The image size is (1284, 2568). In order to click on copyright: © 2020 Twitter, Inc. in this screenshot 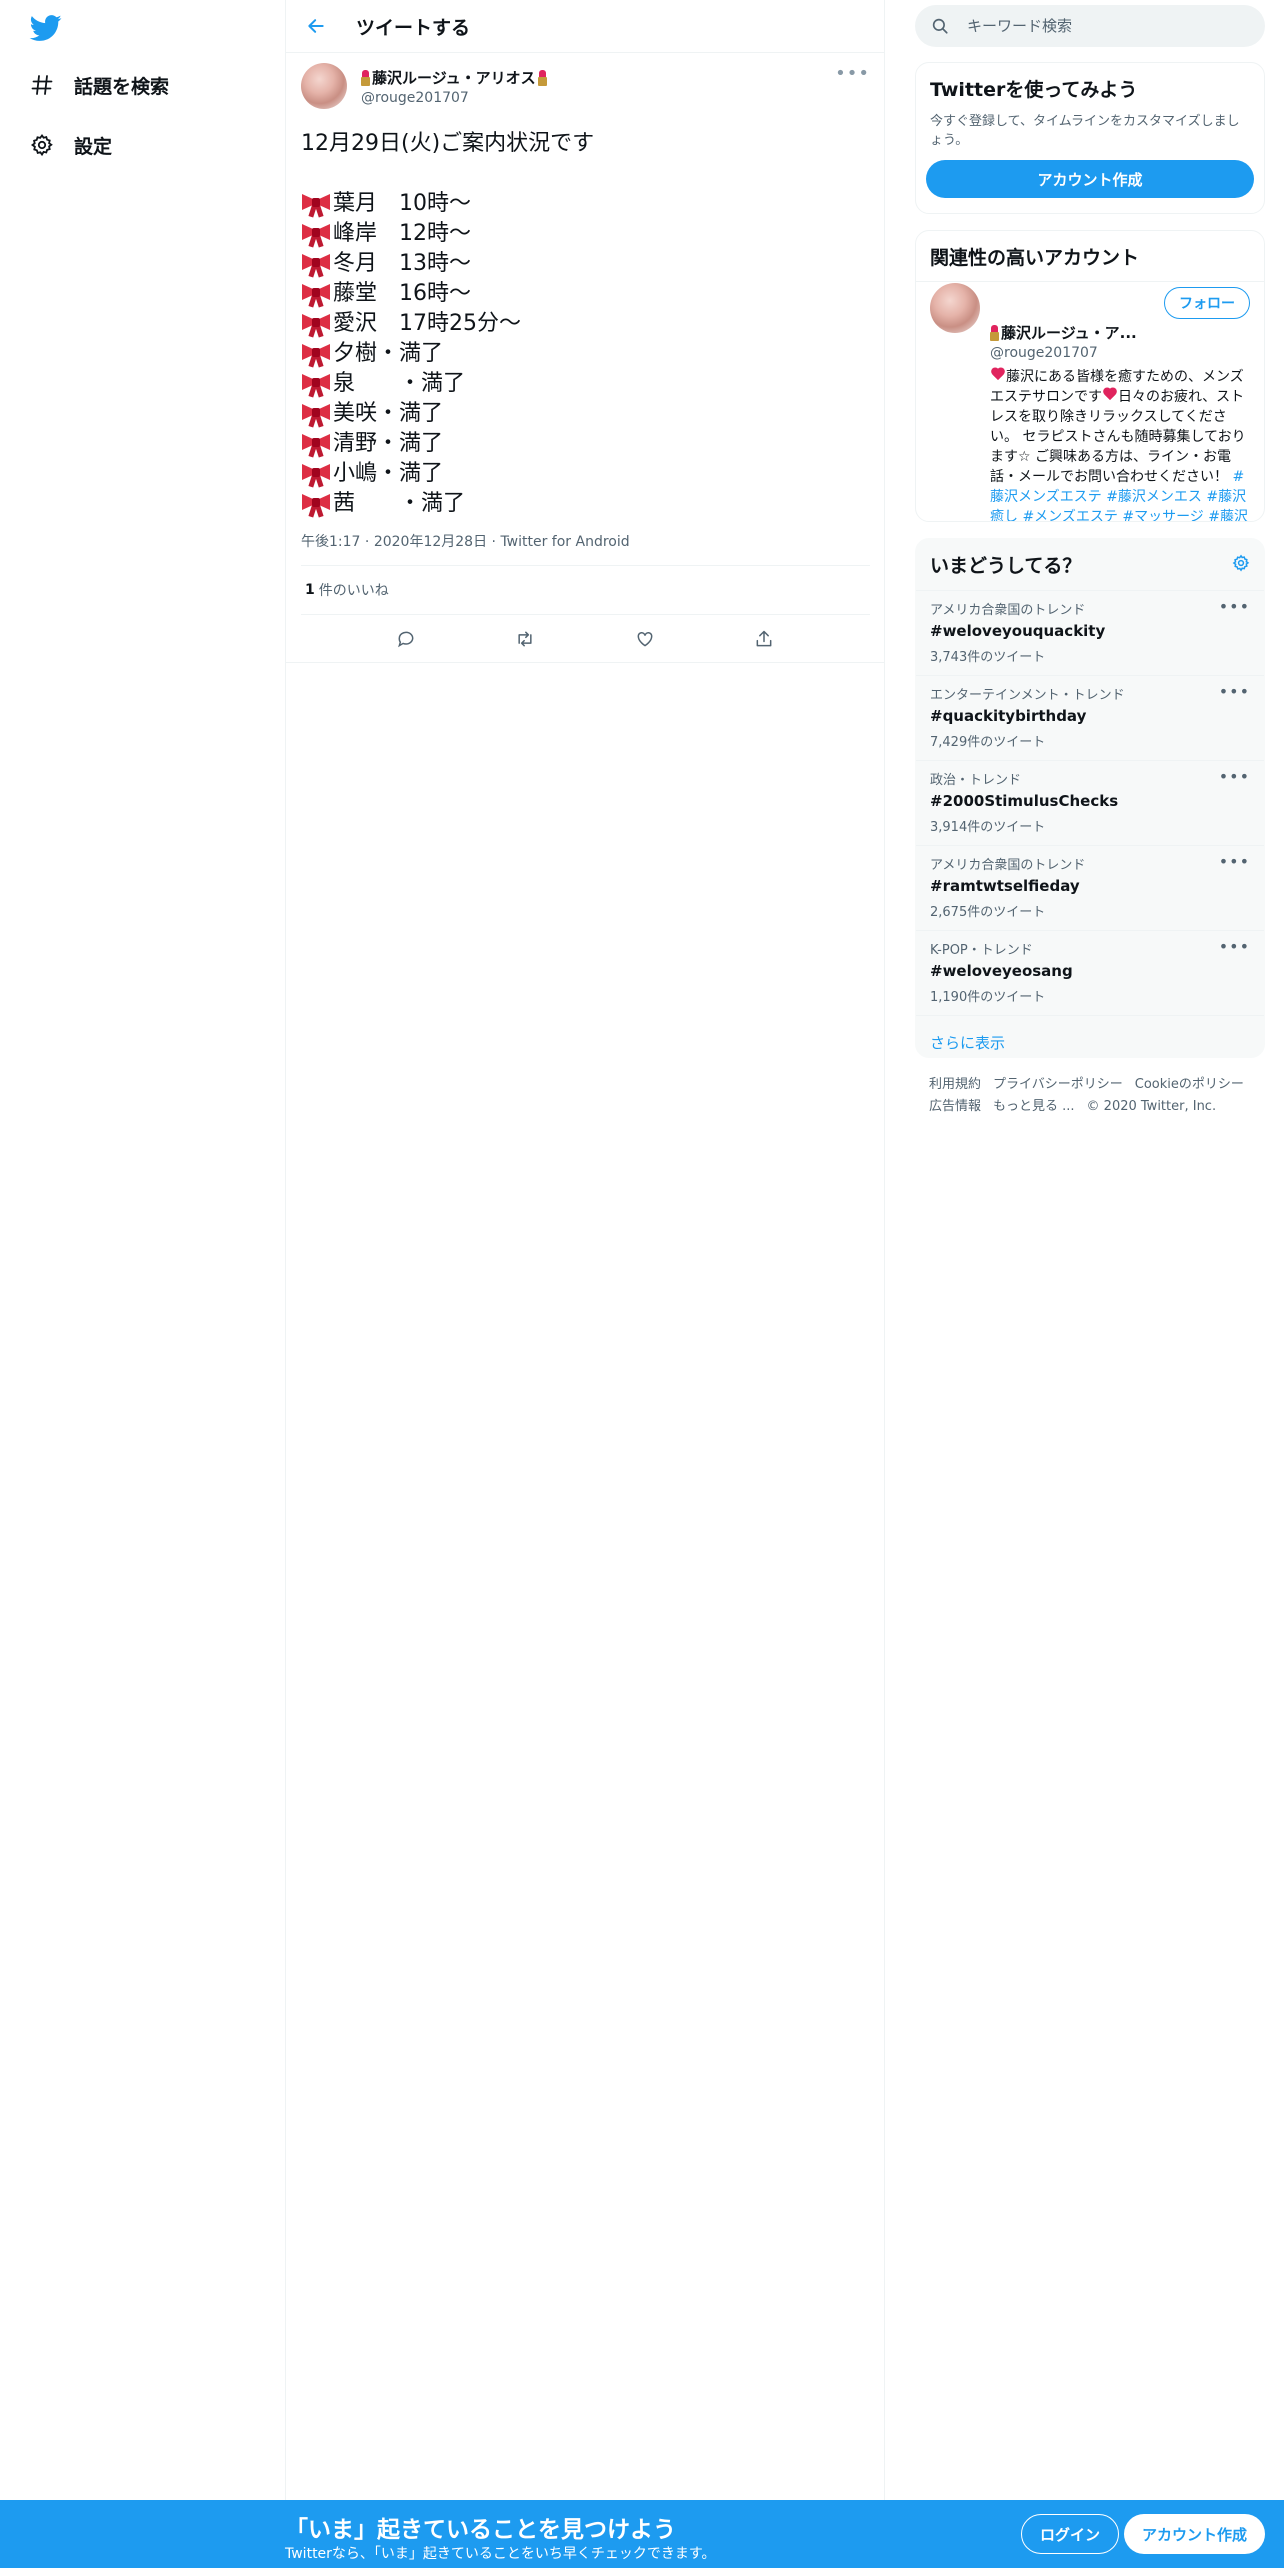, I will do `click(1151, 1106)`.